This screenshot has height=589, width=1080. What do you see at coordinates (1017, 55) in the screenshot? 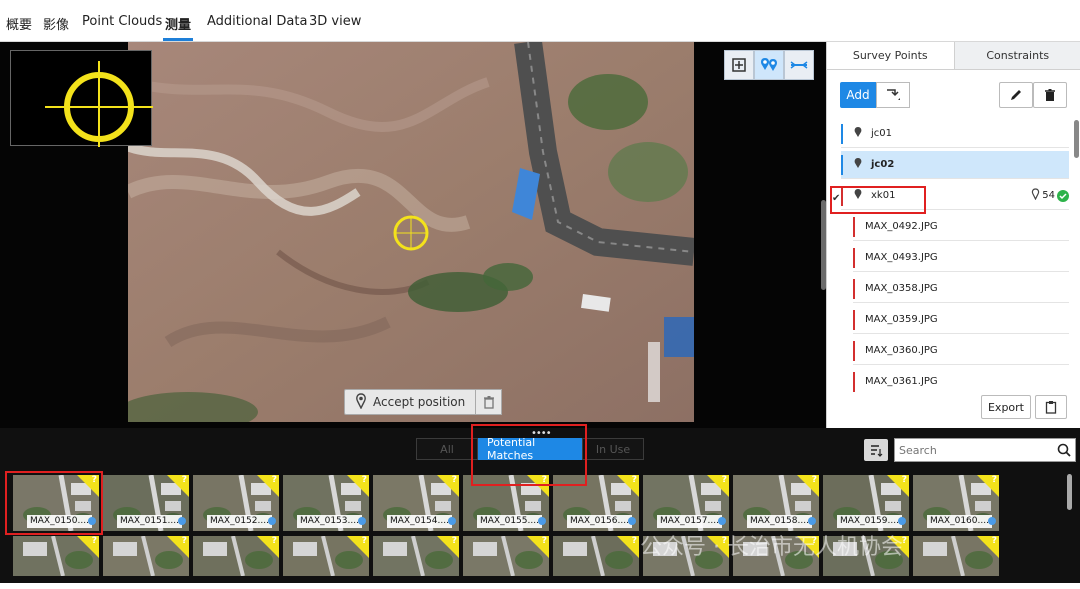
I see `tab-constraints: Constraints` at bounding box center [1017, 55].